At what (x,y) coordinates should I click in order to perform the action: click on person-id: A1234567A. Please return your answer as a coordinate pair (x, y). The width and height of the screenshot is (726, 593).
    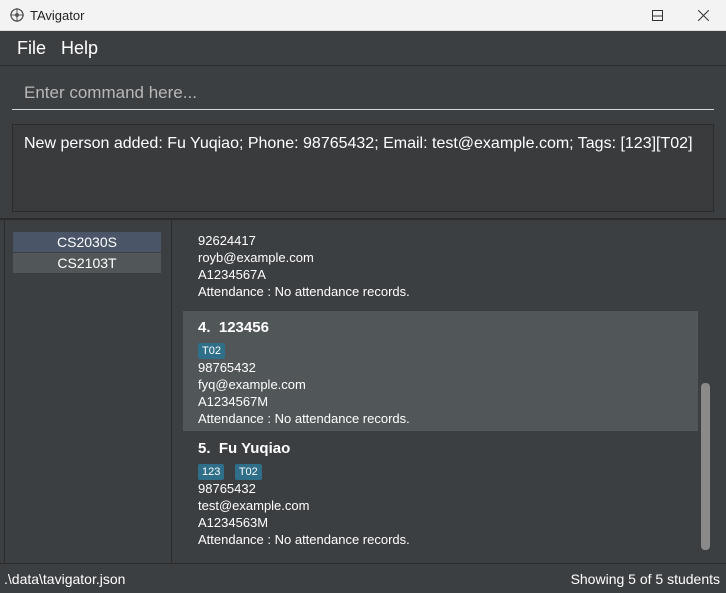
    Looking at the image, I should click on (232, 274).